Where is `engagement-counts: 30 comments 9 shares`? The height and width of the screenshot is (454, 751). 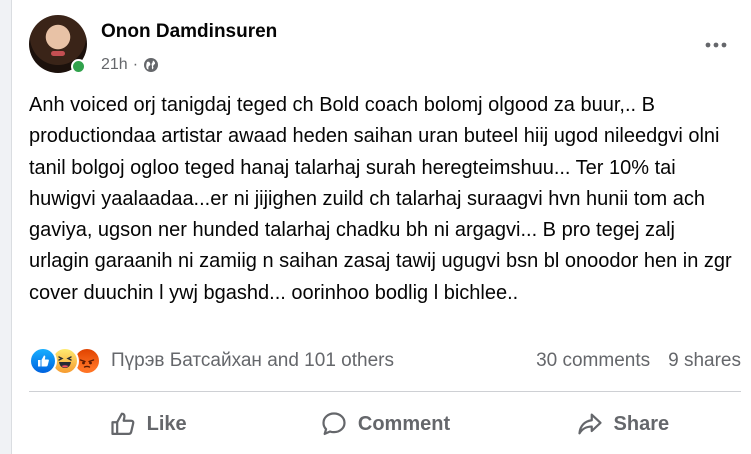 engagement-counts: 30 comments 9 shares is located at coordinates (638, 361).